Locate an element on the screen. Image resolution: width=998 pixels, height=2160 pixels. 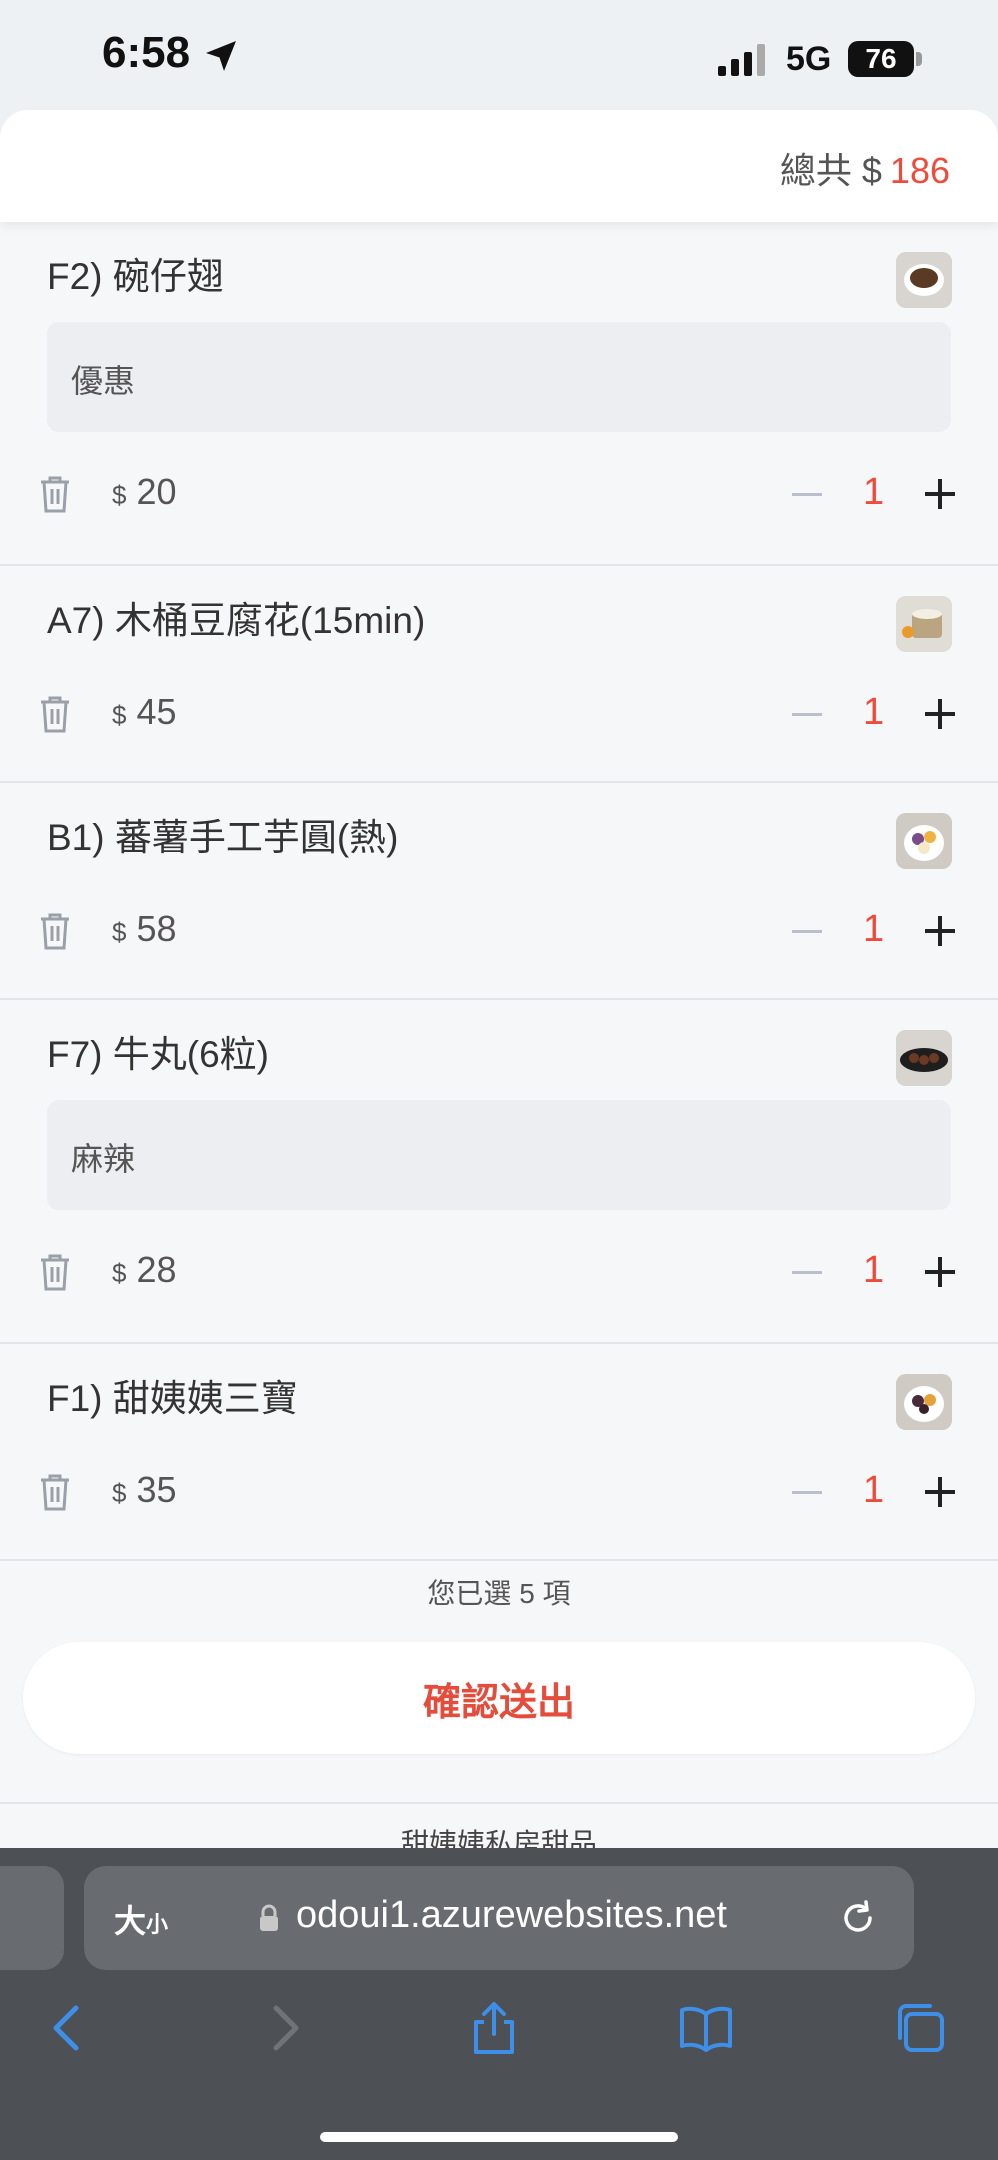
total-label: 總共 $ is located at coordinates (830, 170).